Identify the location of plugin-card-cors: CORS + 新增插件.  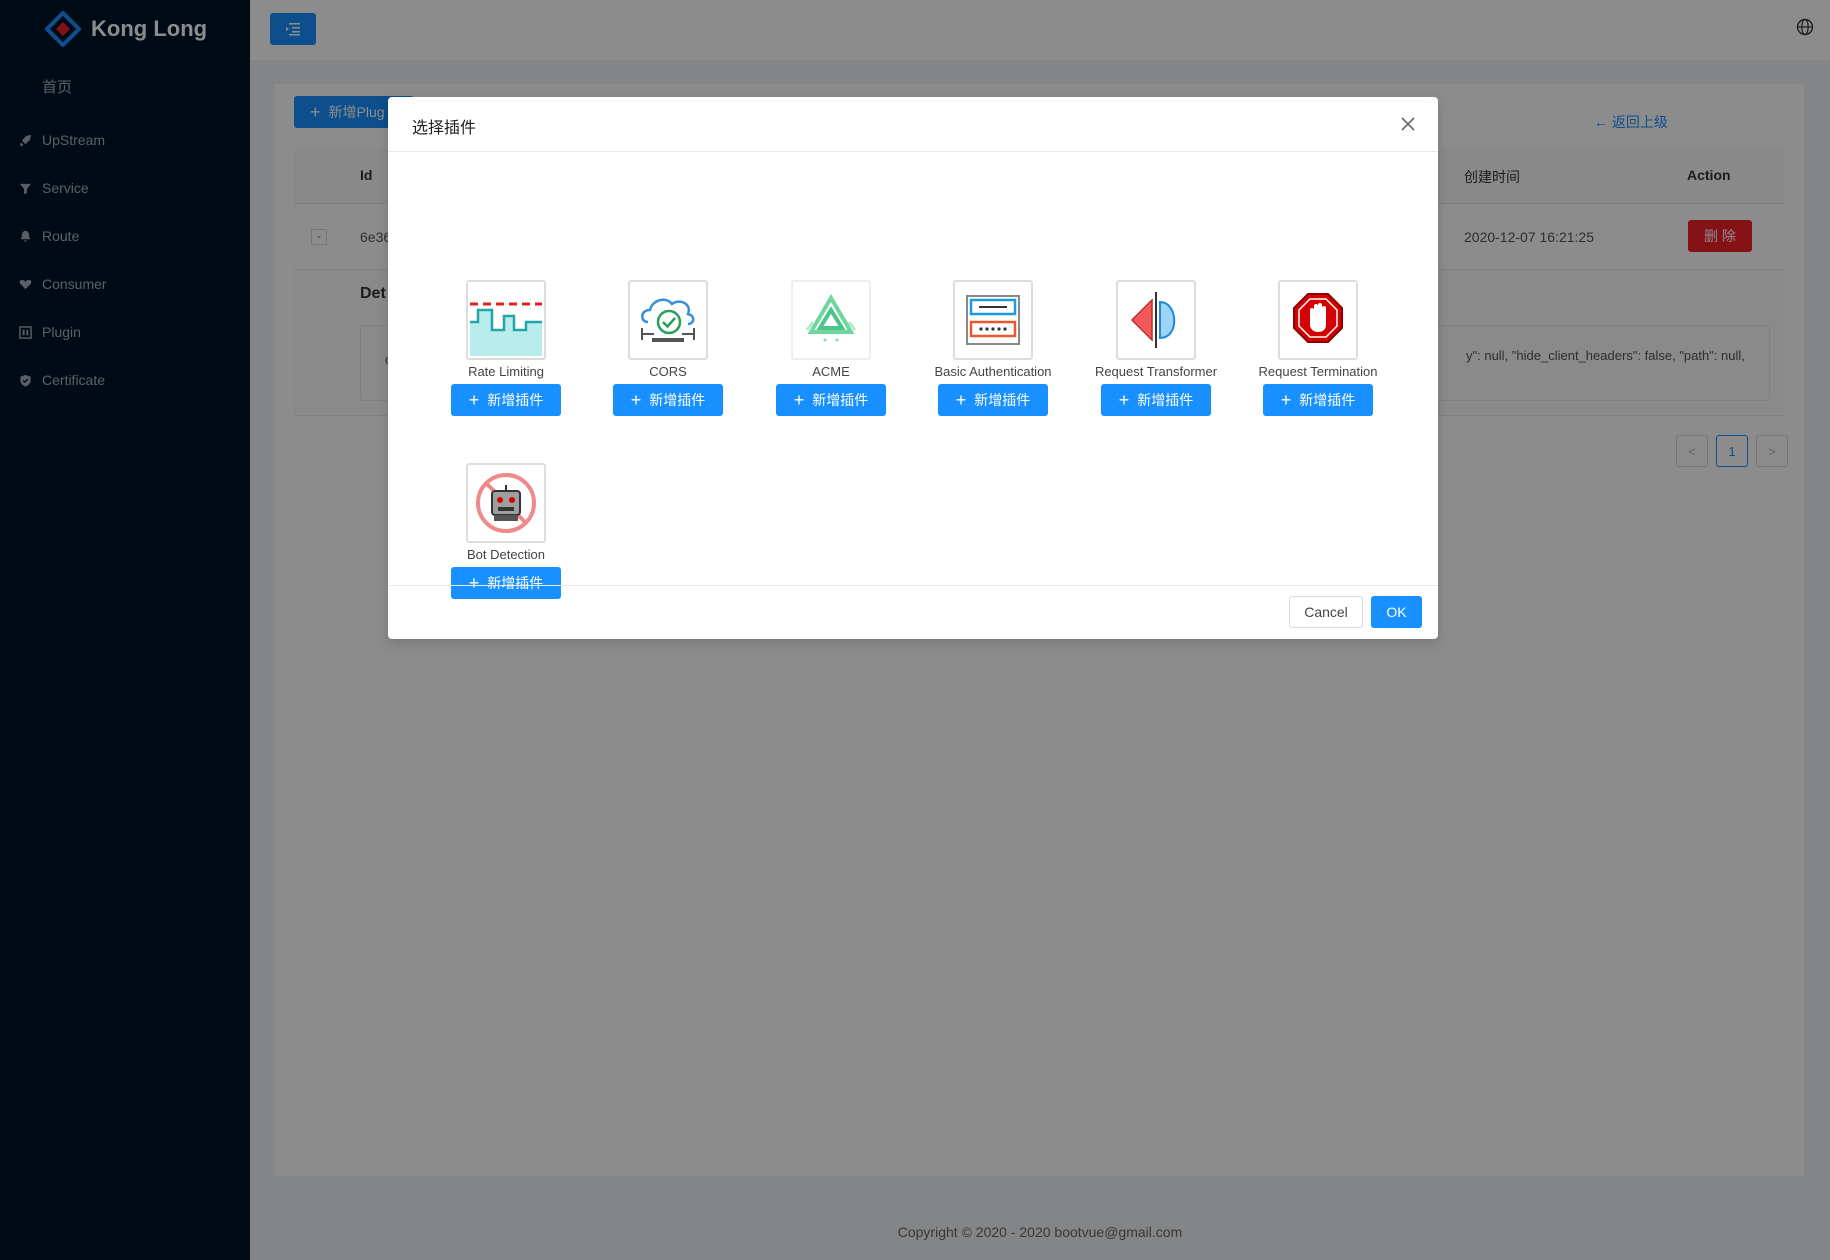
(668, 348).